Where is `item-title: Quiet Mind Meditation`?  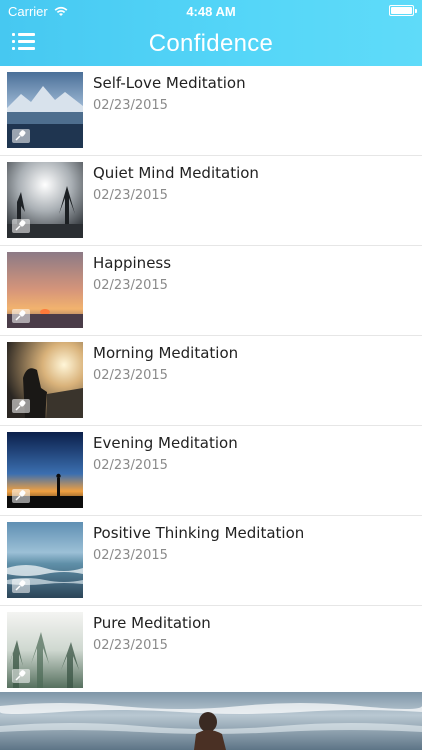
item-title: Quiet Mind Meditation is located at coordinates (176, 173).